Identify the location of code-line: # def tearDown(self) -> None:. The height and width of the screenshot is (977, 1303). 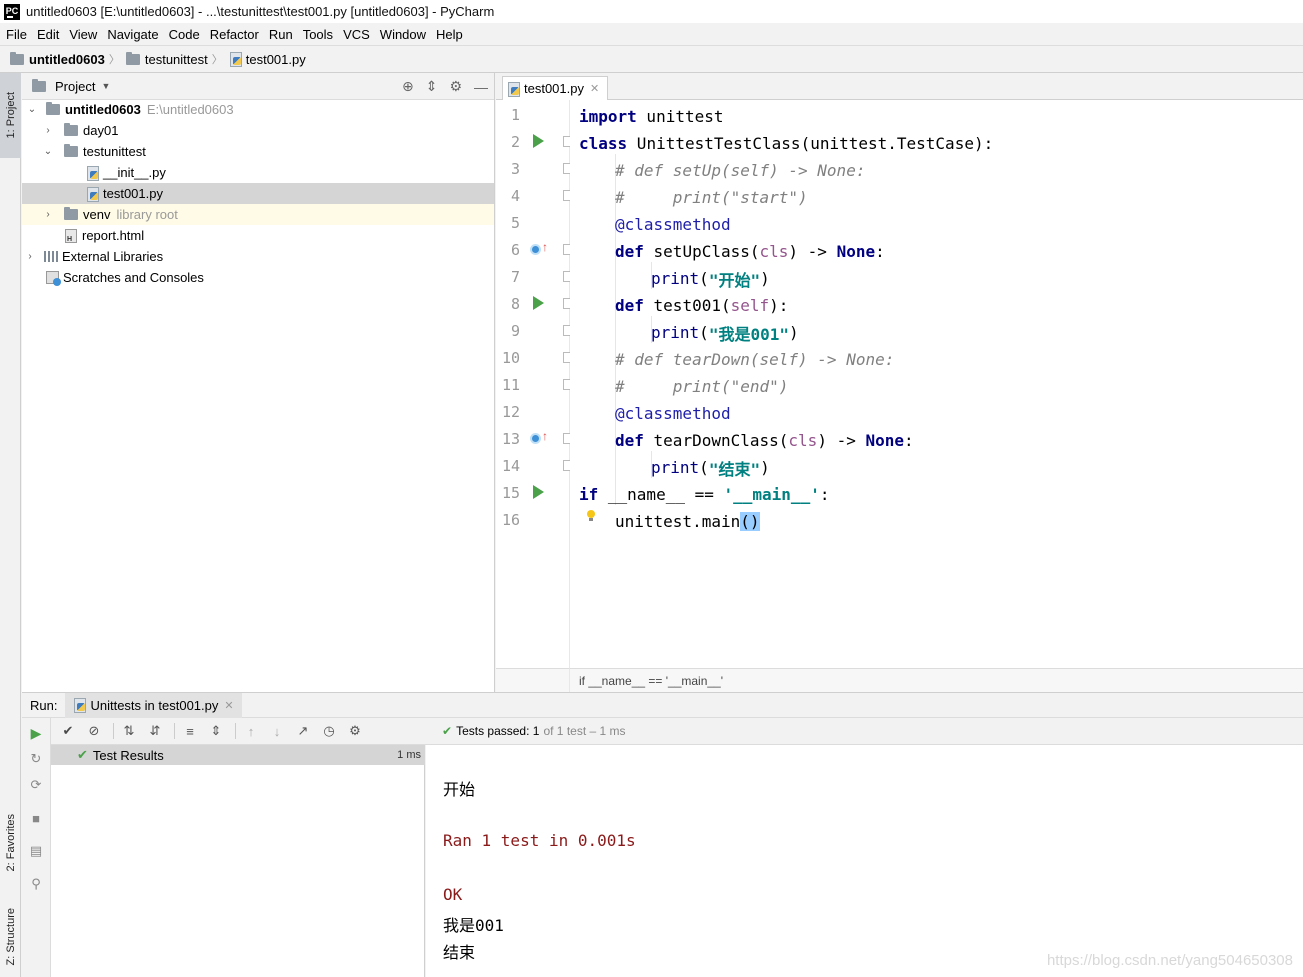
(755, 359).